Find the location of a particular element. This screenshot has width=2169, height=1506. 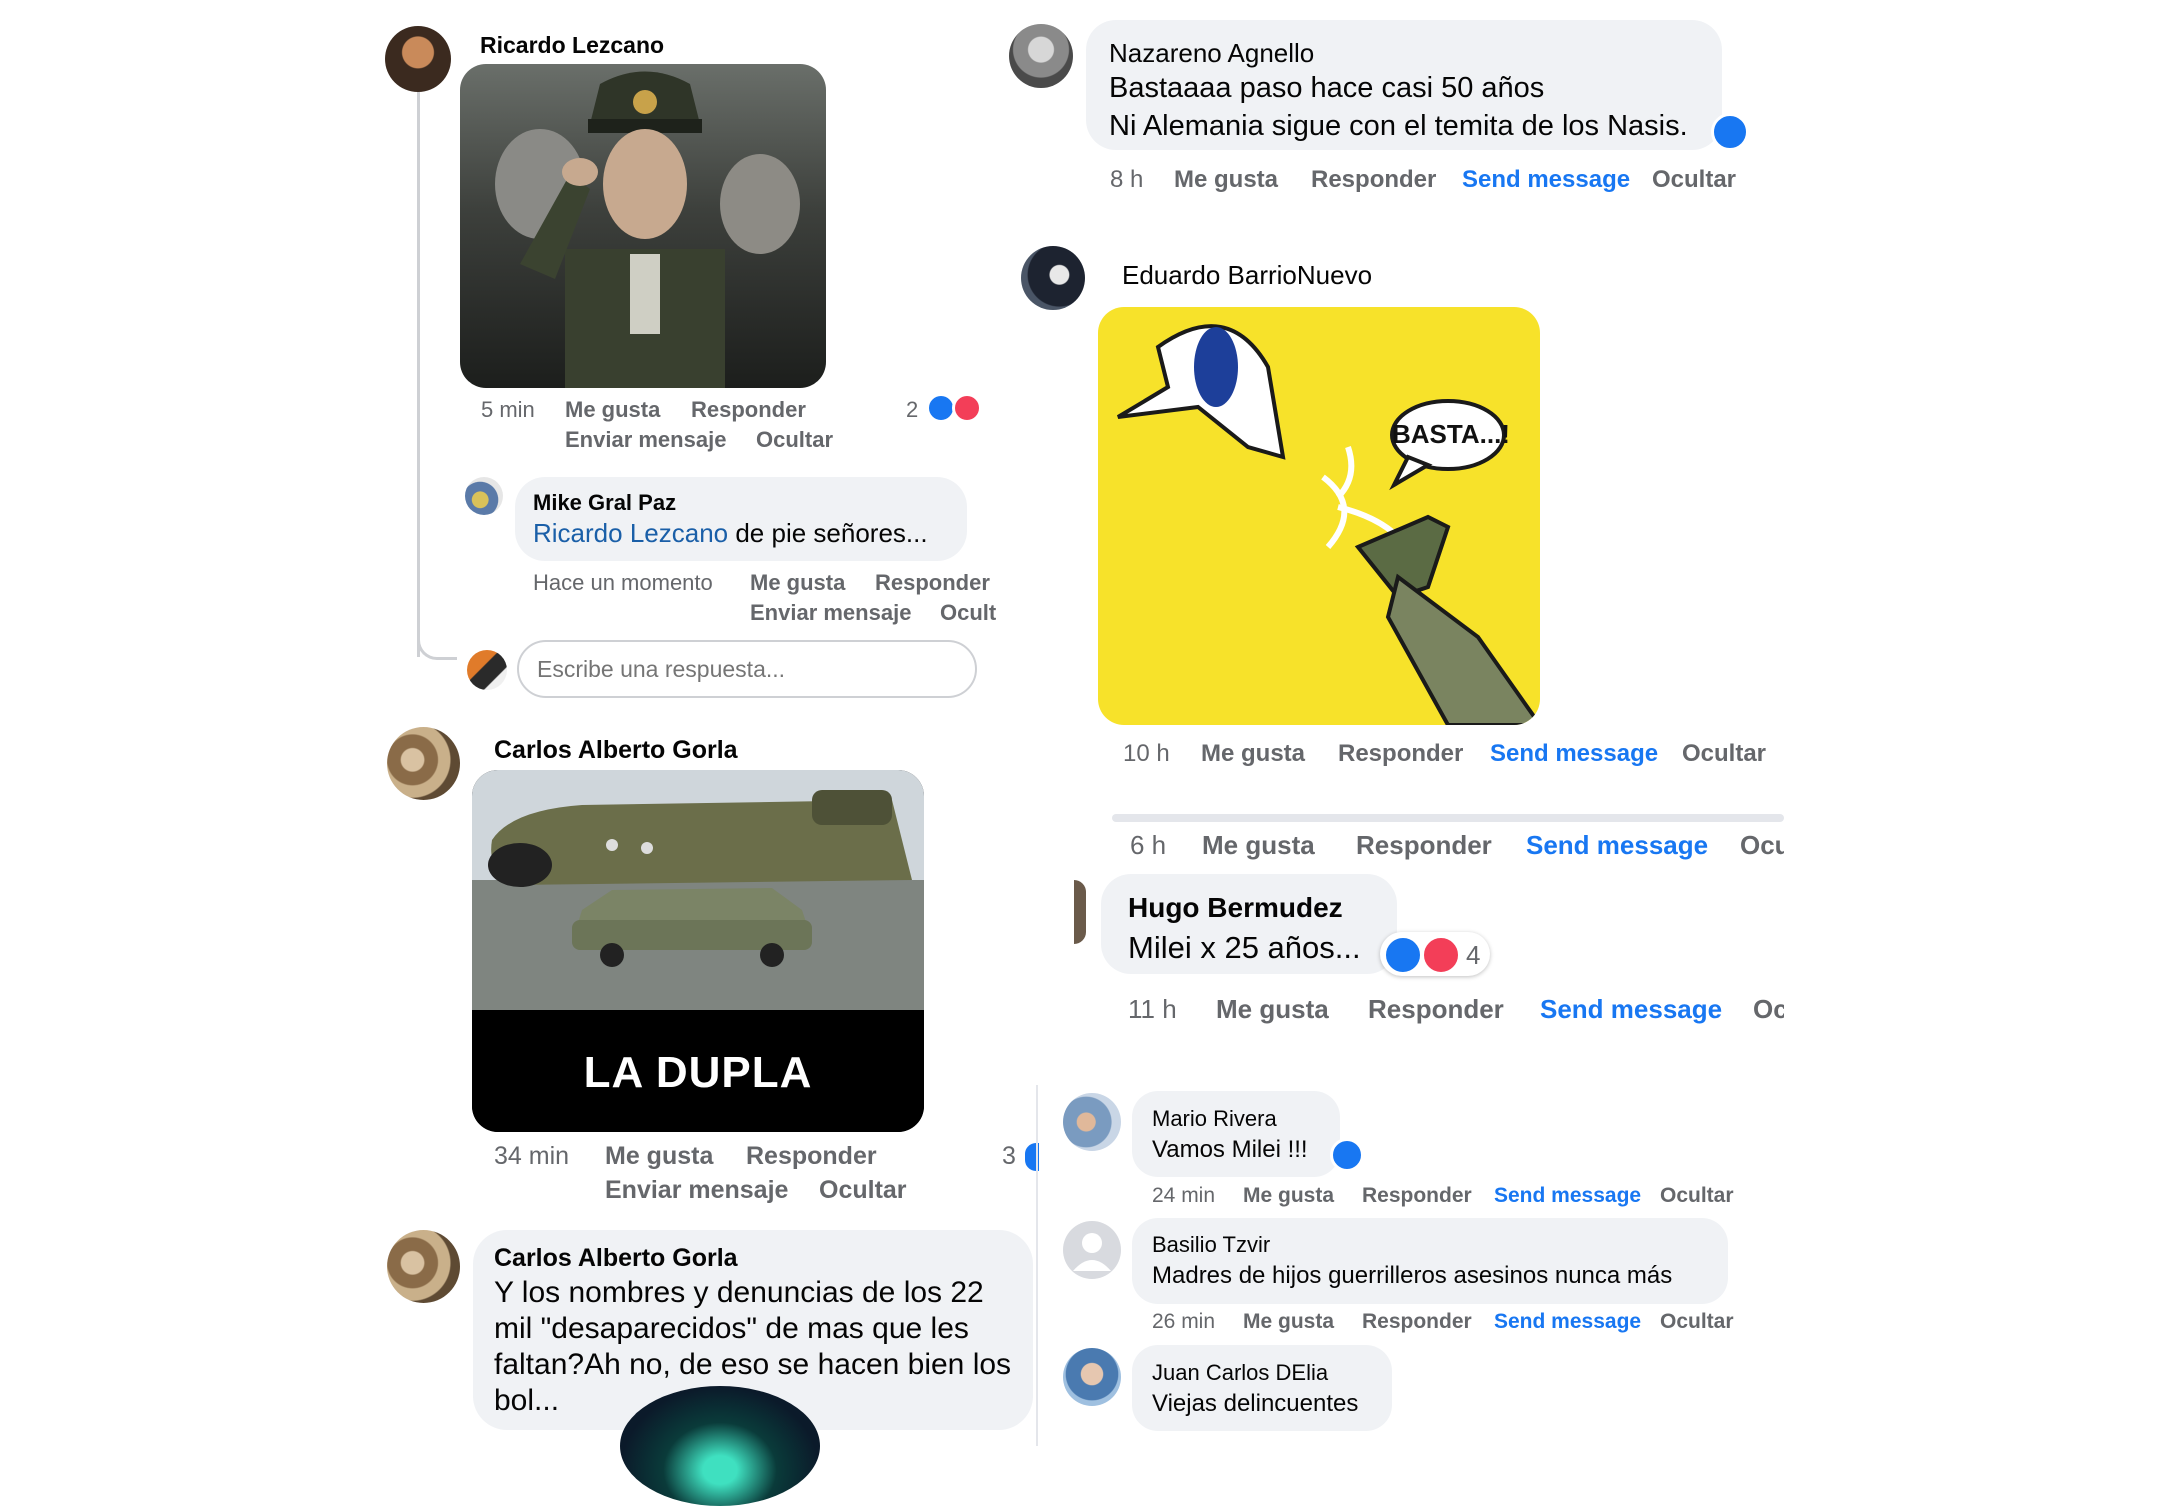

floating-assistant-orb is located at coordinates (720, 1446).